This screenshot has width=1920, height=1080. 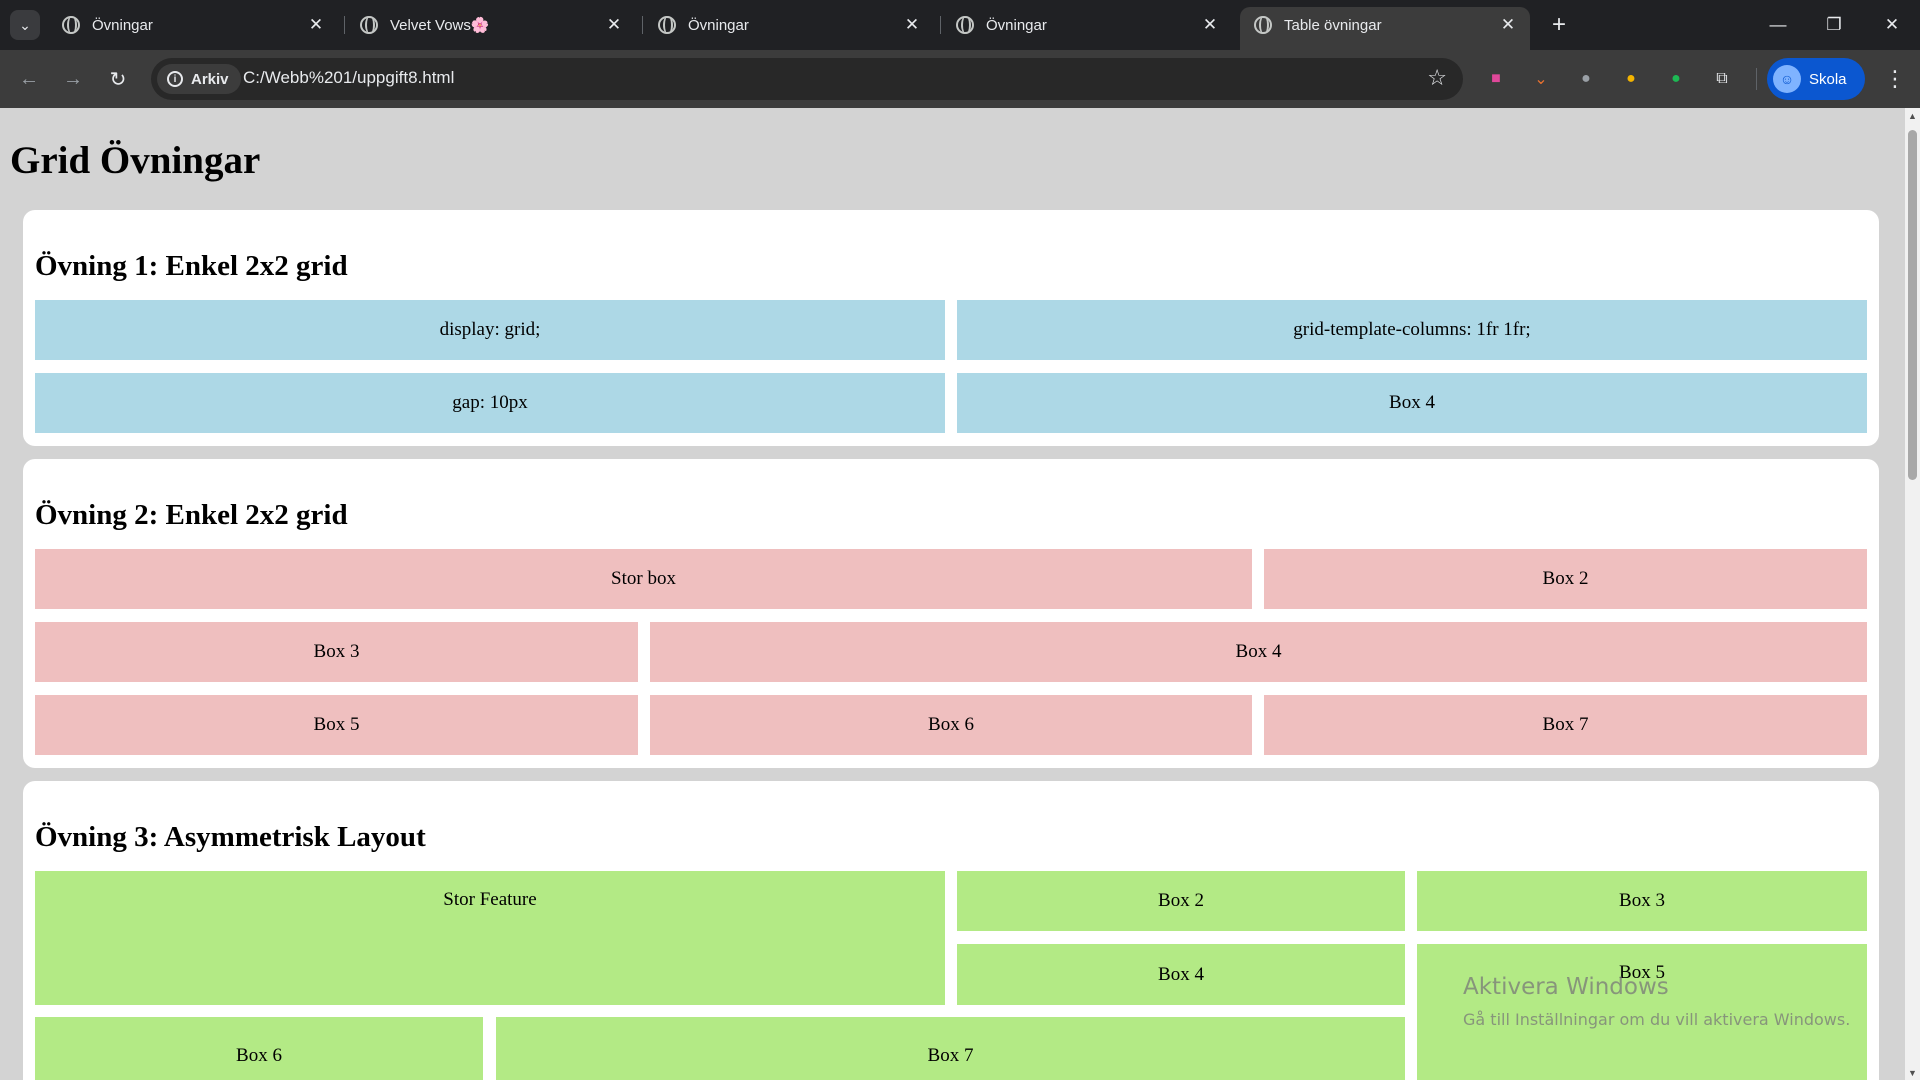 I want to click on tab-1: Övningar ✕, so click(x=193, y=25).